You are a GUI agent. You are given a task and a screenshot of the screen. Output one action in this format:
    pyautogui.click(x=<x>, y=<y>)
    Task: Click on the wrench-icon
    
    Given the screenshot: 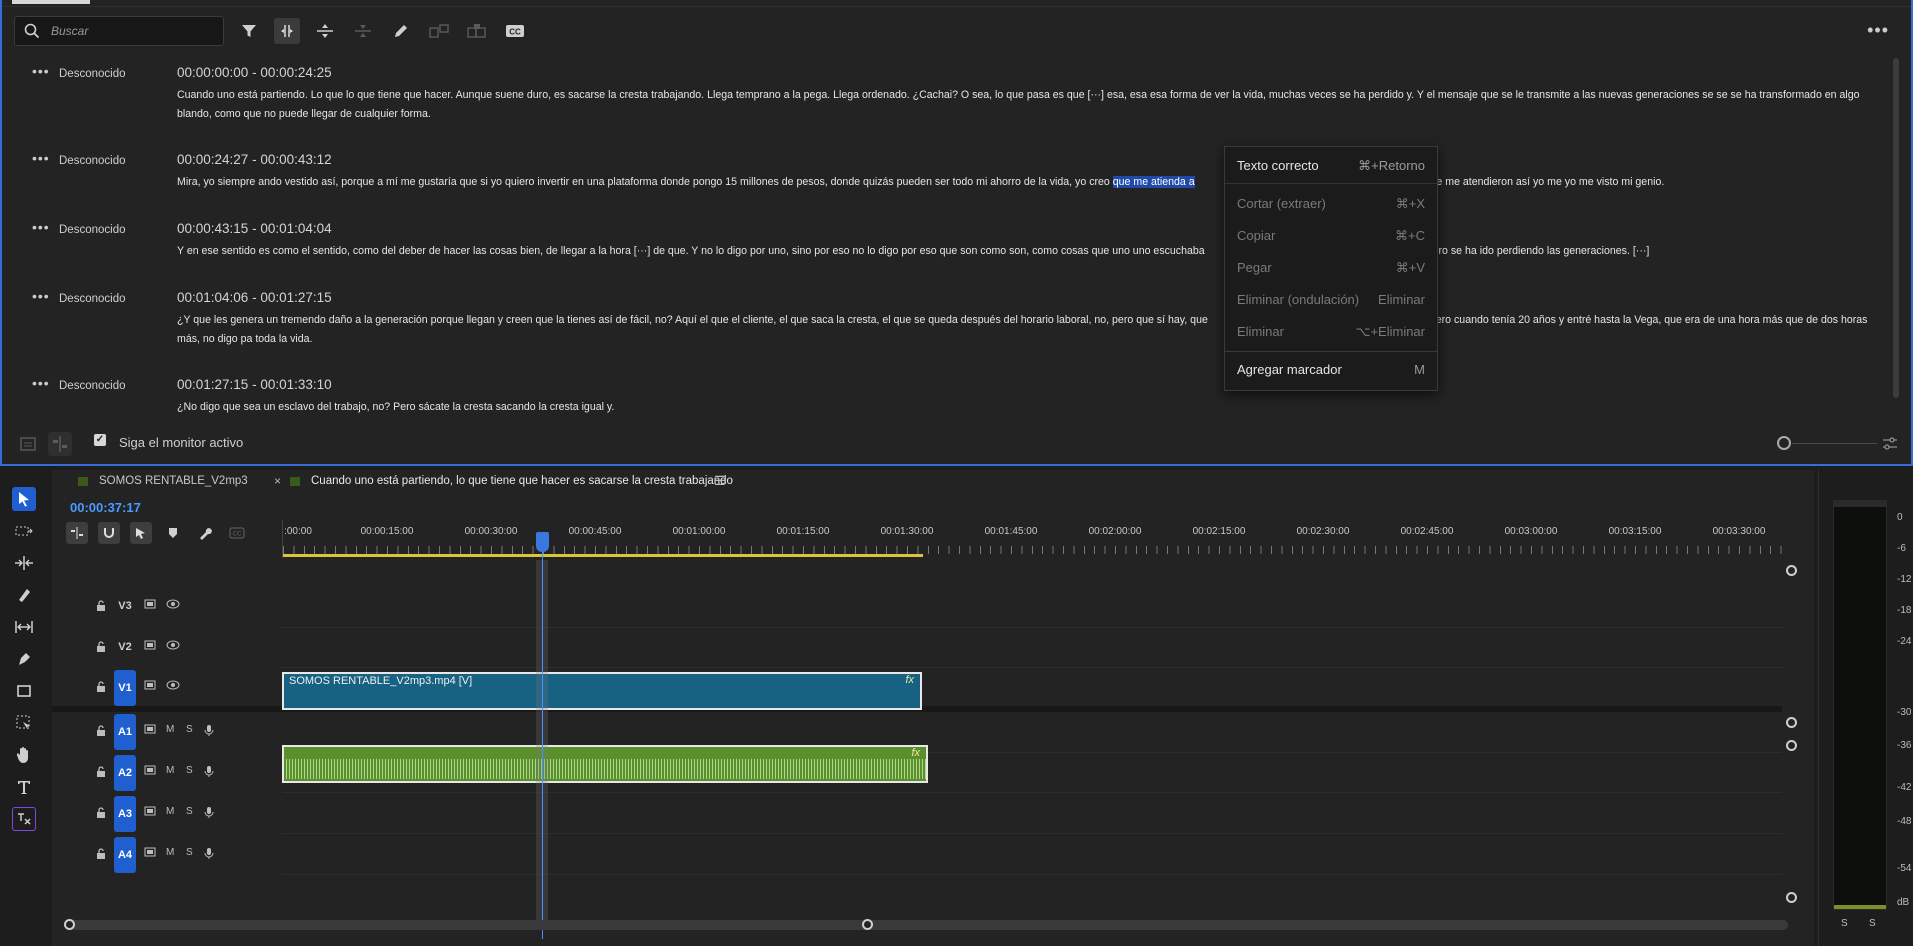 What is the action you would take?
    pyautogui.click(x=205, y=533)
    